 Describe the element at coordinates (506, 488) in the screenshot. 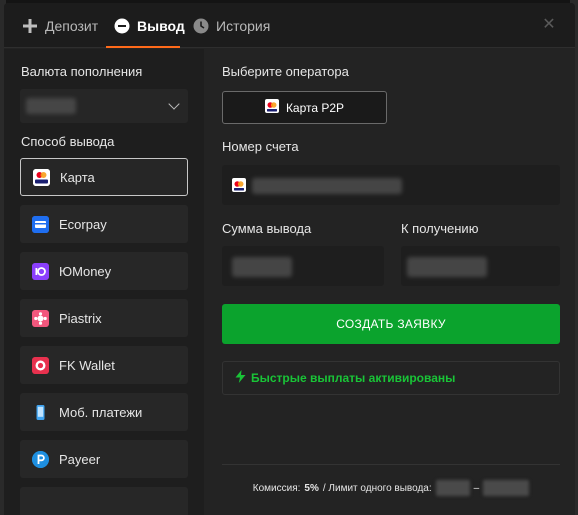

I see `limit-max-blurred` at that location.